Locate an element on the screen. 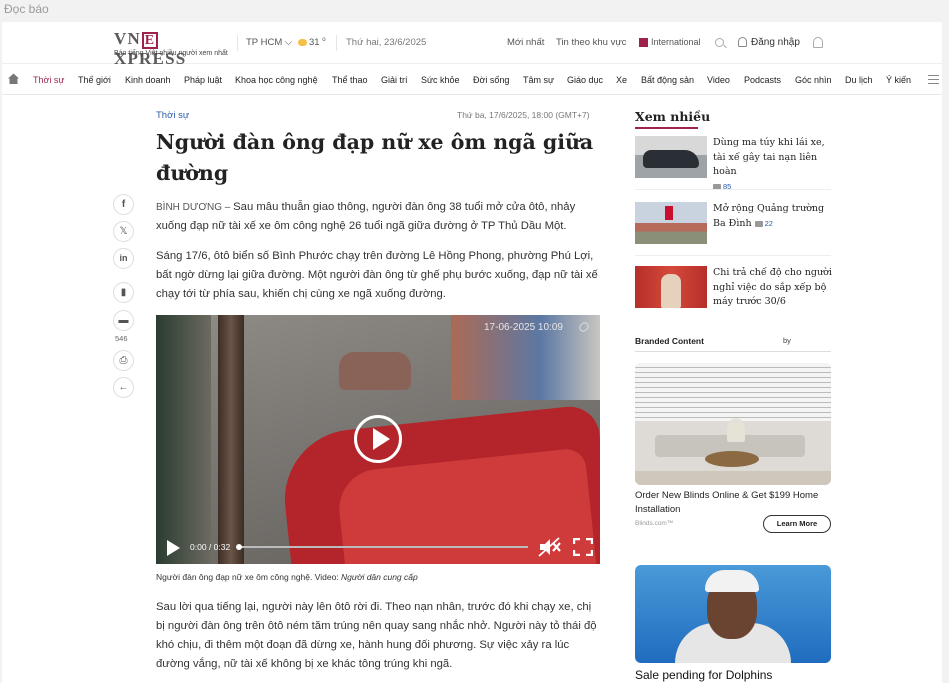  video-progress-bar is located at coordinates (383, 547).